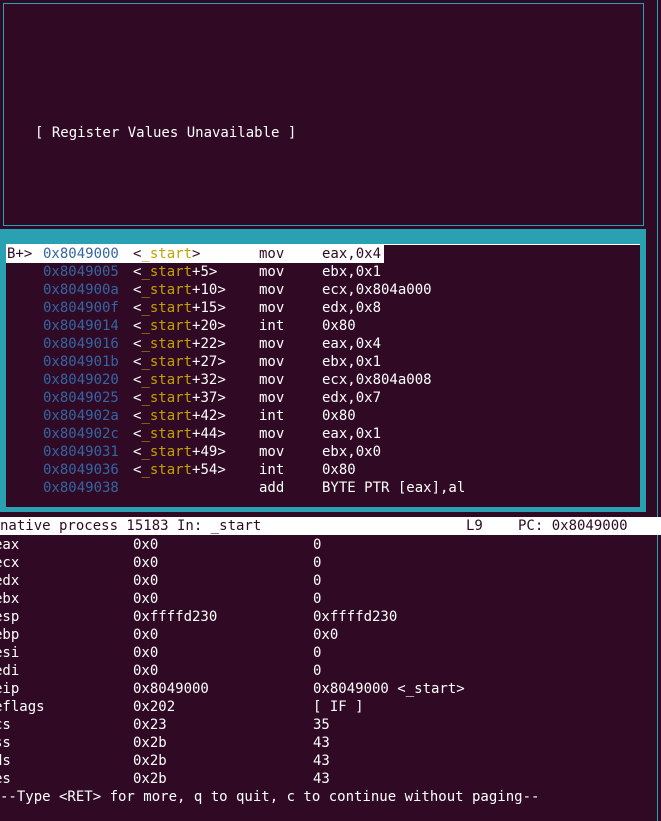 The image size is (661, 821). I want to click on symbol-ref: <_start+37>, so click(179, 398).